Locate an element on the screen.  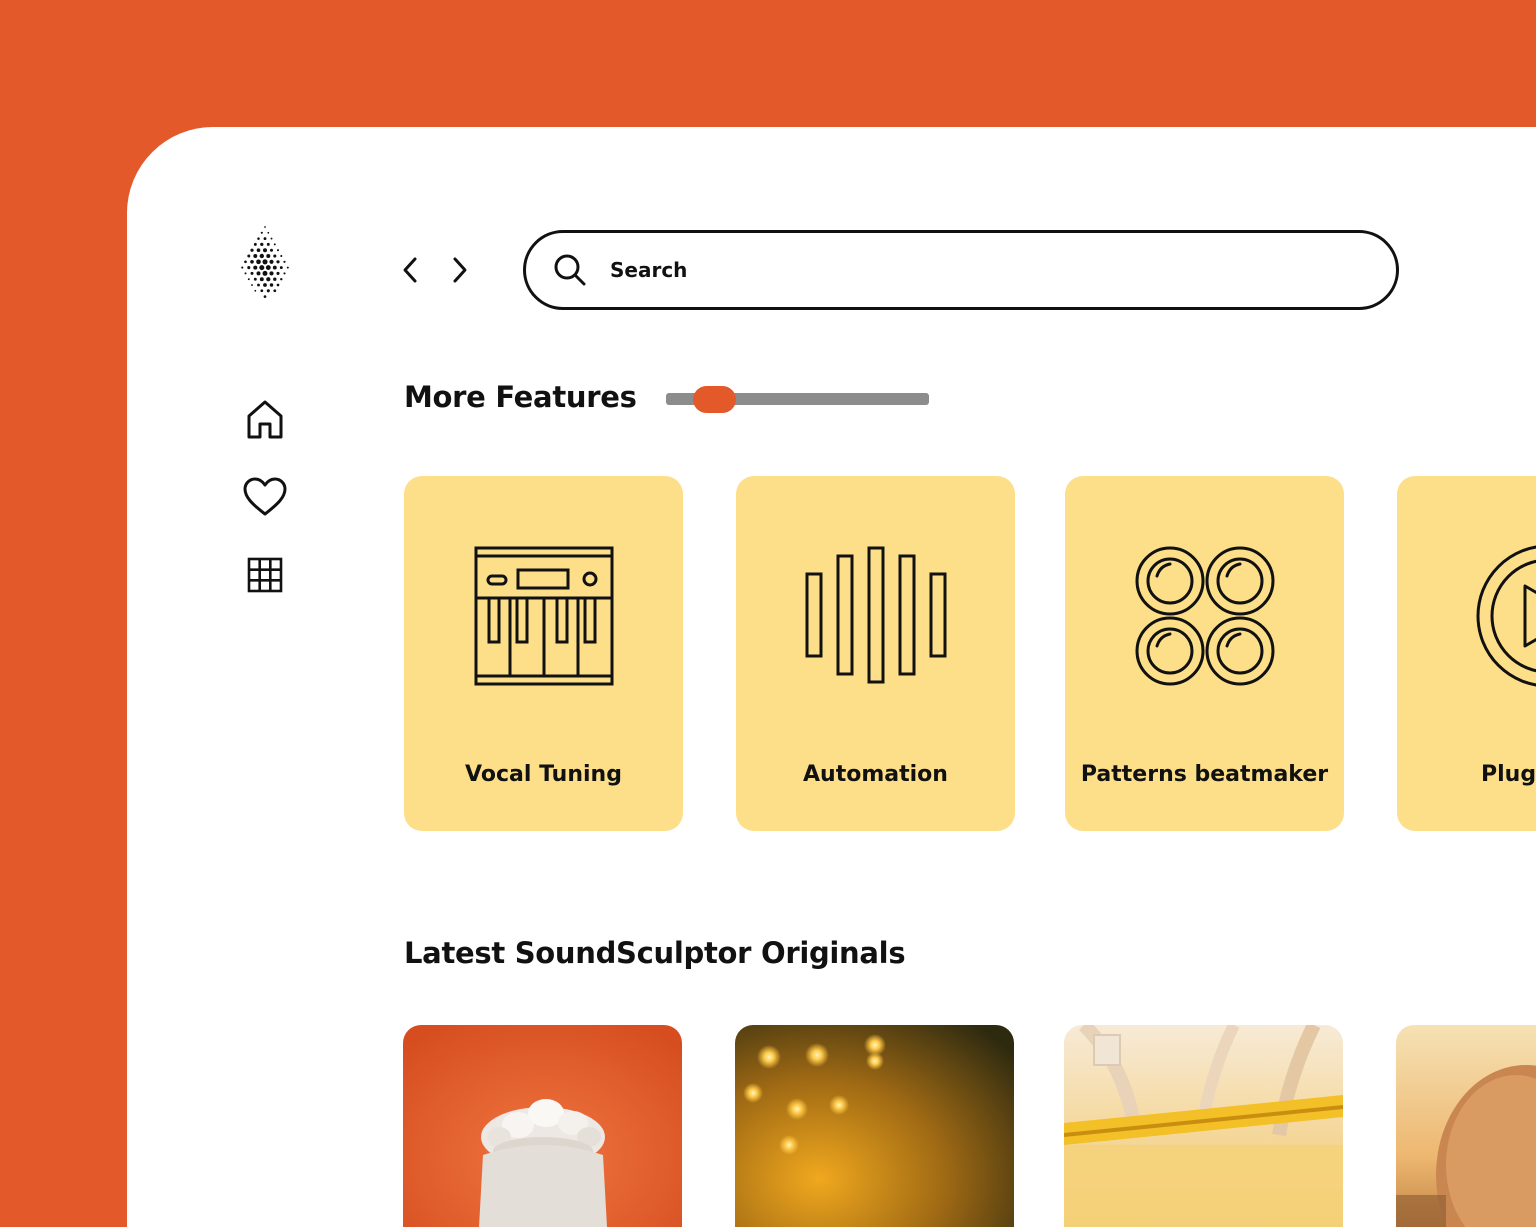
night-lights-image is located at coordinates (874, 1126).